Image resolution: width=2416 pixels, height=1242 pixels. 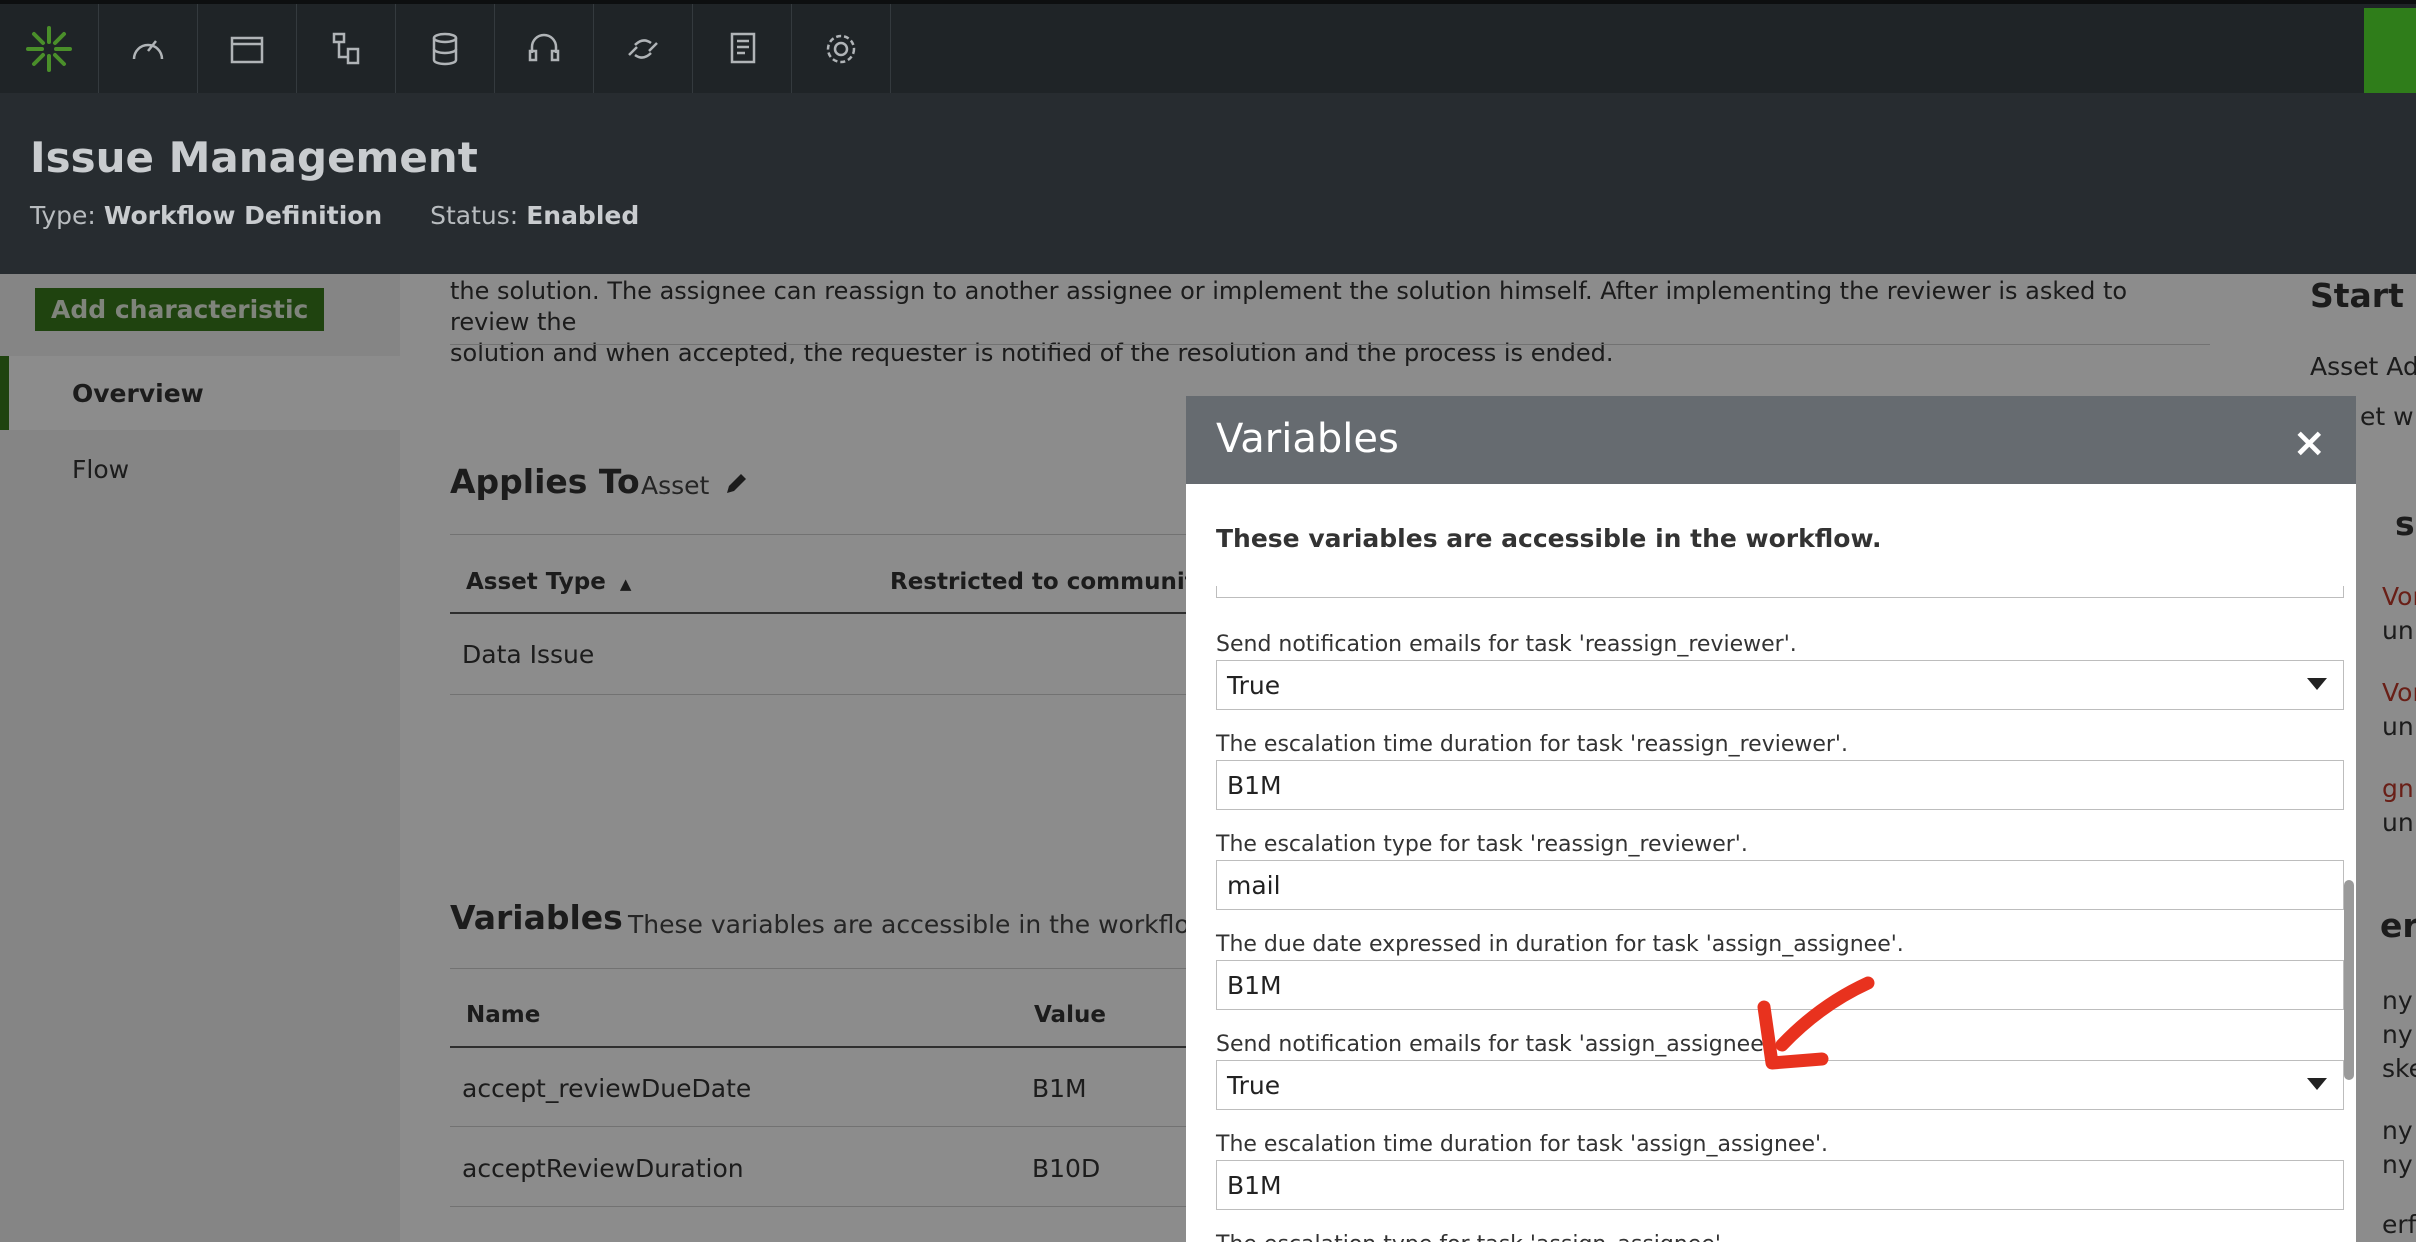 I want to click on nav-catalog, so click(x=247, y=48).